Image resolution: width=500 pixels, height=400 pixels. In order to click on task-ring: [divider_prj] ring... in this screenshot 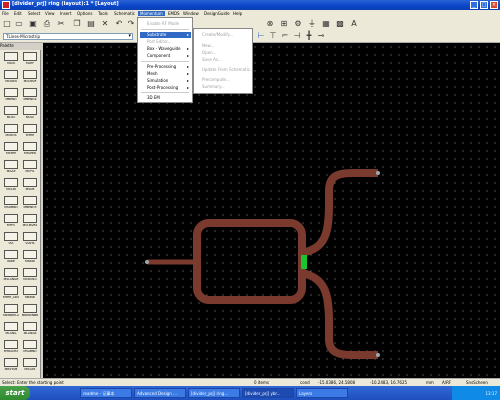, I will do `click(214, 393)`.